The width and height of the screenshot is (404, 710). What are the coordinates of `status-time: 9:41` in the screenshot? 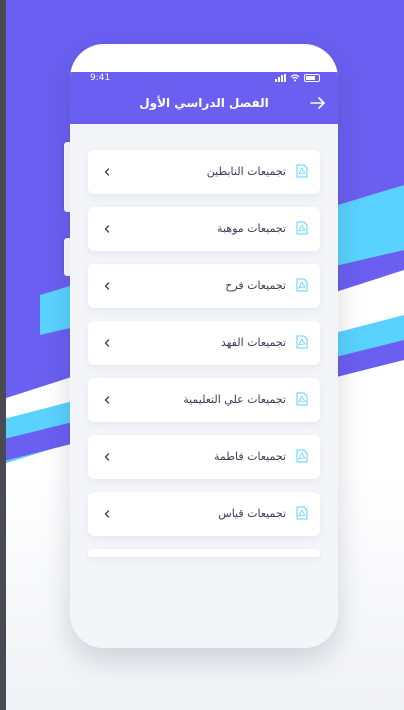 It's located at (100, 78).